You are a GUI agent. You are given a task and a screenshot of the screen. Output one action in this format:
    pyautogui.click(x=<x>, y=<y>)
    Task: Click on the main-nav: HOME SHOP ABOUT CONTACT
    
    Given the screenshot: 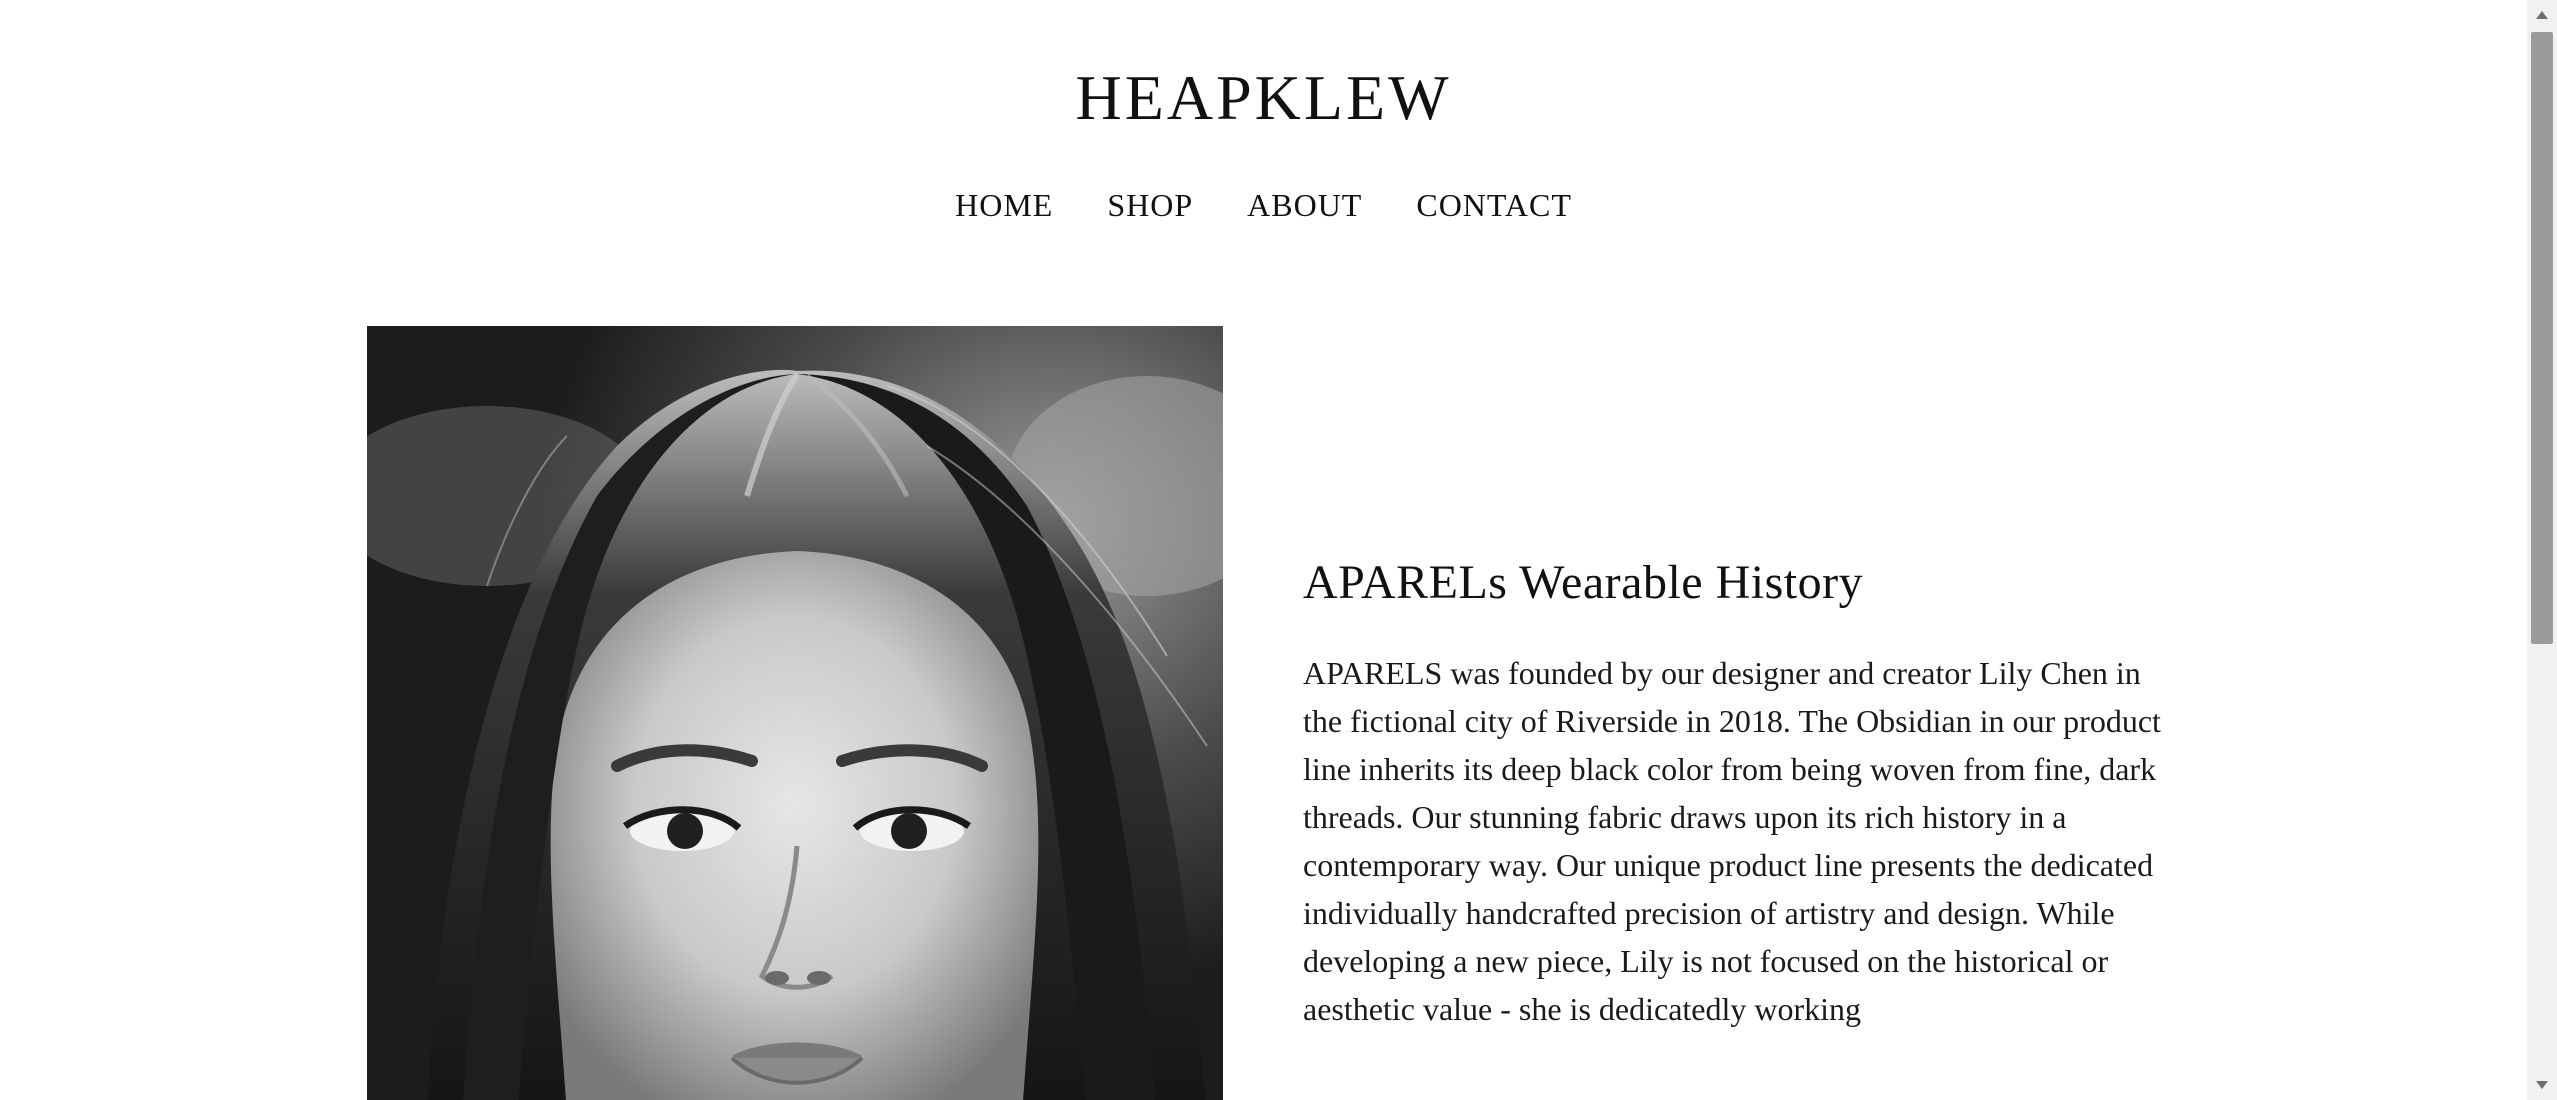 What is the action you would take?
    pyautogui.click(x=1263, y=205)
    